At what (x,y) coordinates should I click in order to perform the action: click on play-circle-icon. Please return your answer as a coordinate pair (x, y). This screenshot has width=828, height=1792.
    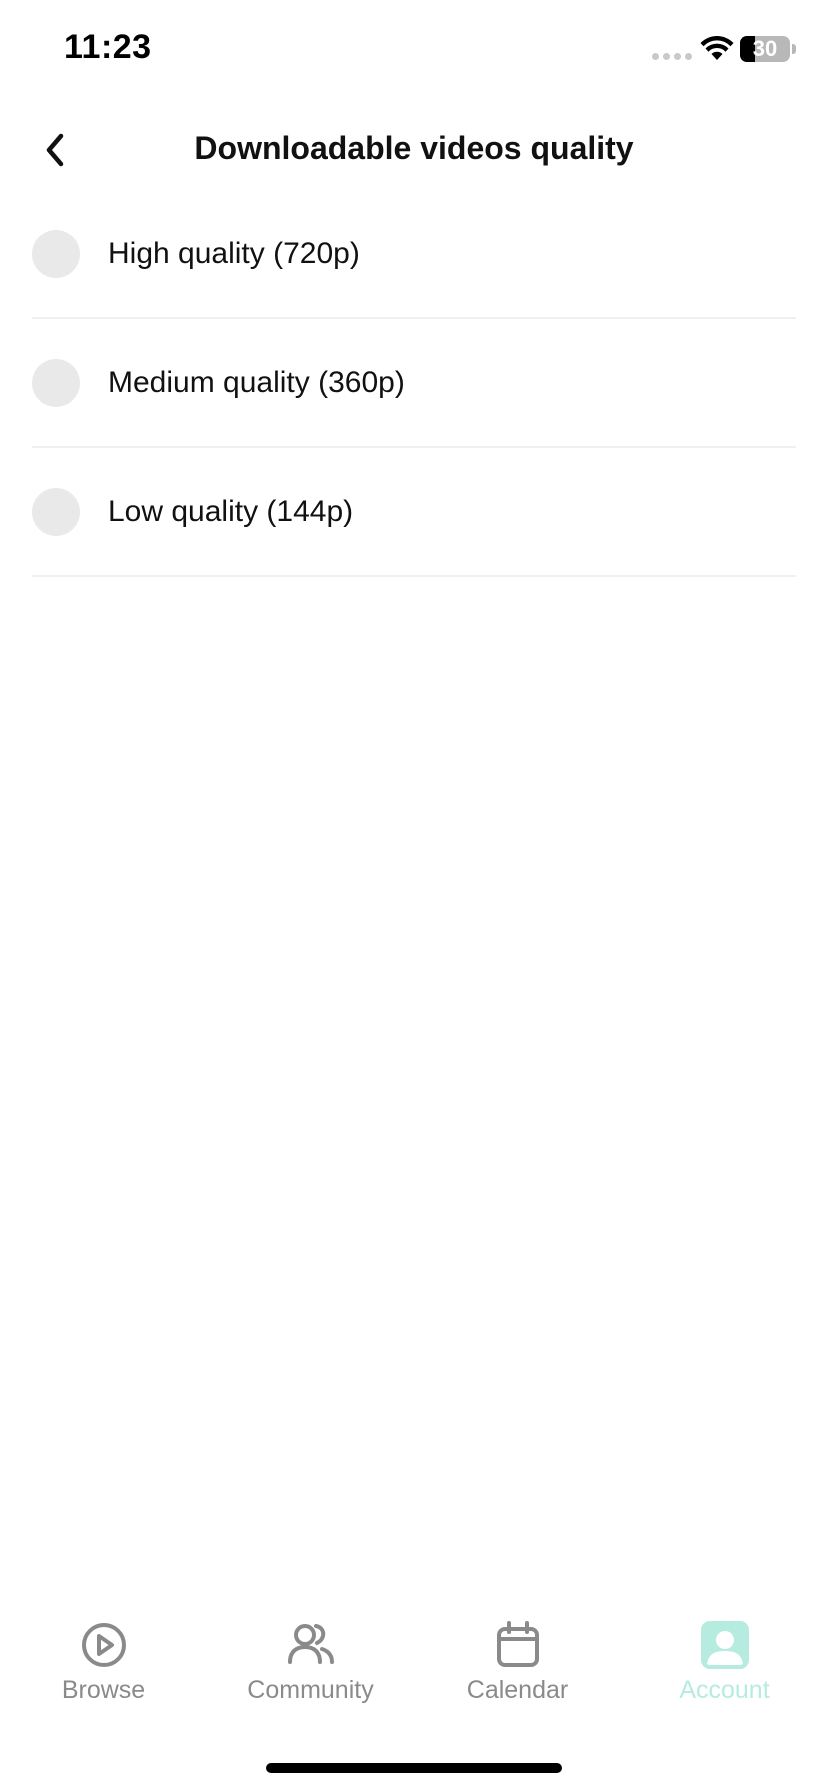
    Looking at the image, I should click on (103, 1645).